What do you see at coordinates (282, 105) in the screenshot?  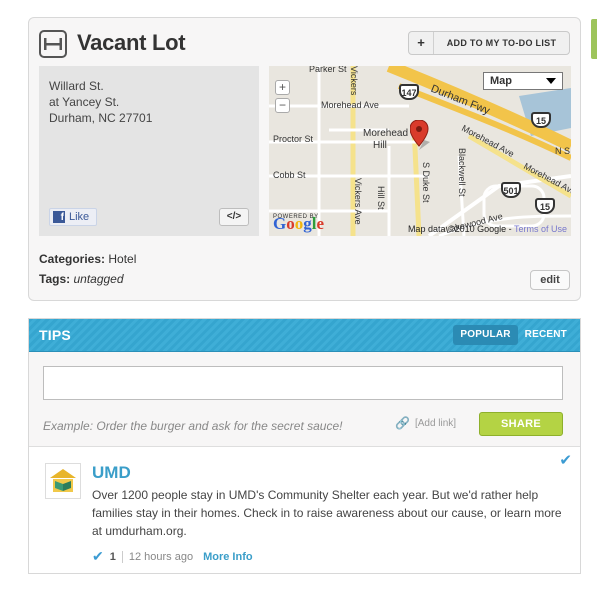 I see `zoom-out-button: −` at bounding box center [282, 105].